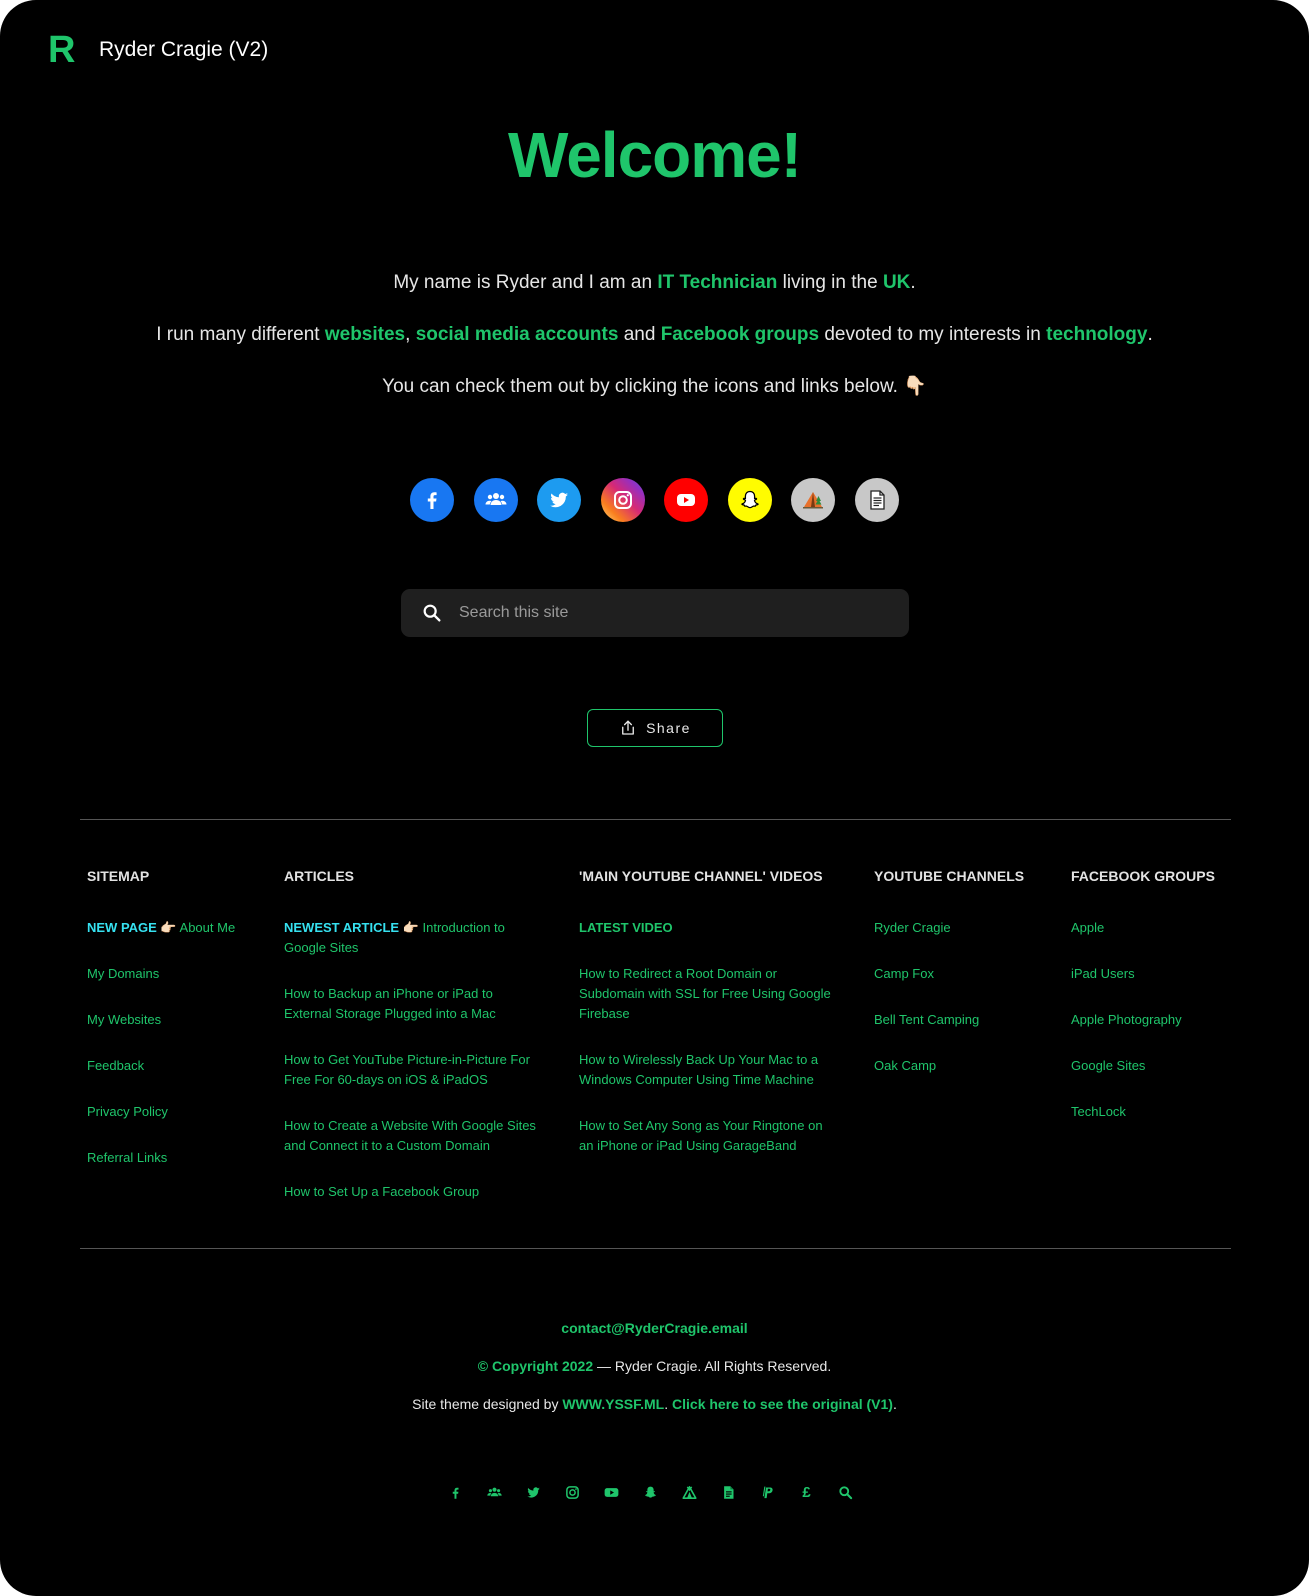 This screenshot has height=1596, width=1309. Describe the element at coordinates (1161, 1112) in the screenshot. I see `group-link: TechLock` at that location.